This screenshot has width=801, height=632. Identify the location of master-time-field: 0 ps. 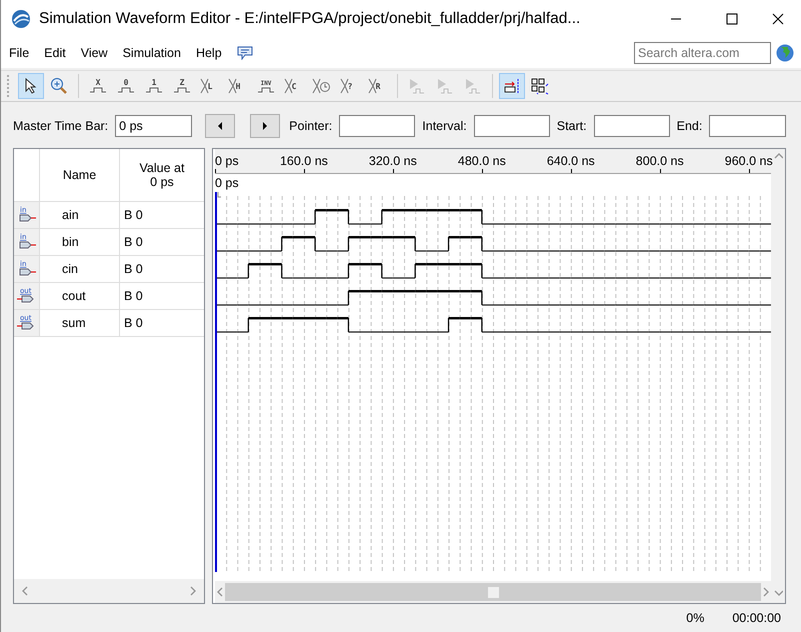
(153, 126).